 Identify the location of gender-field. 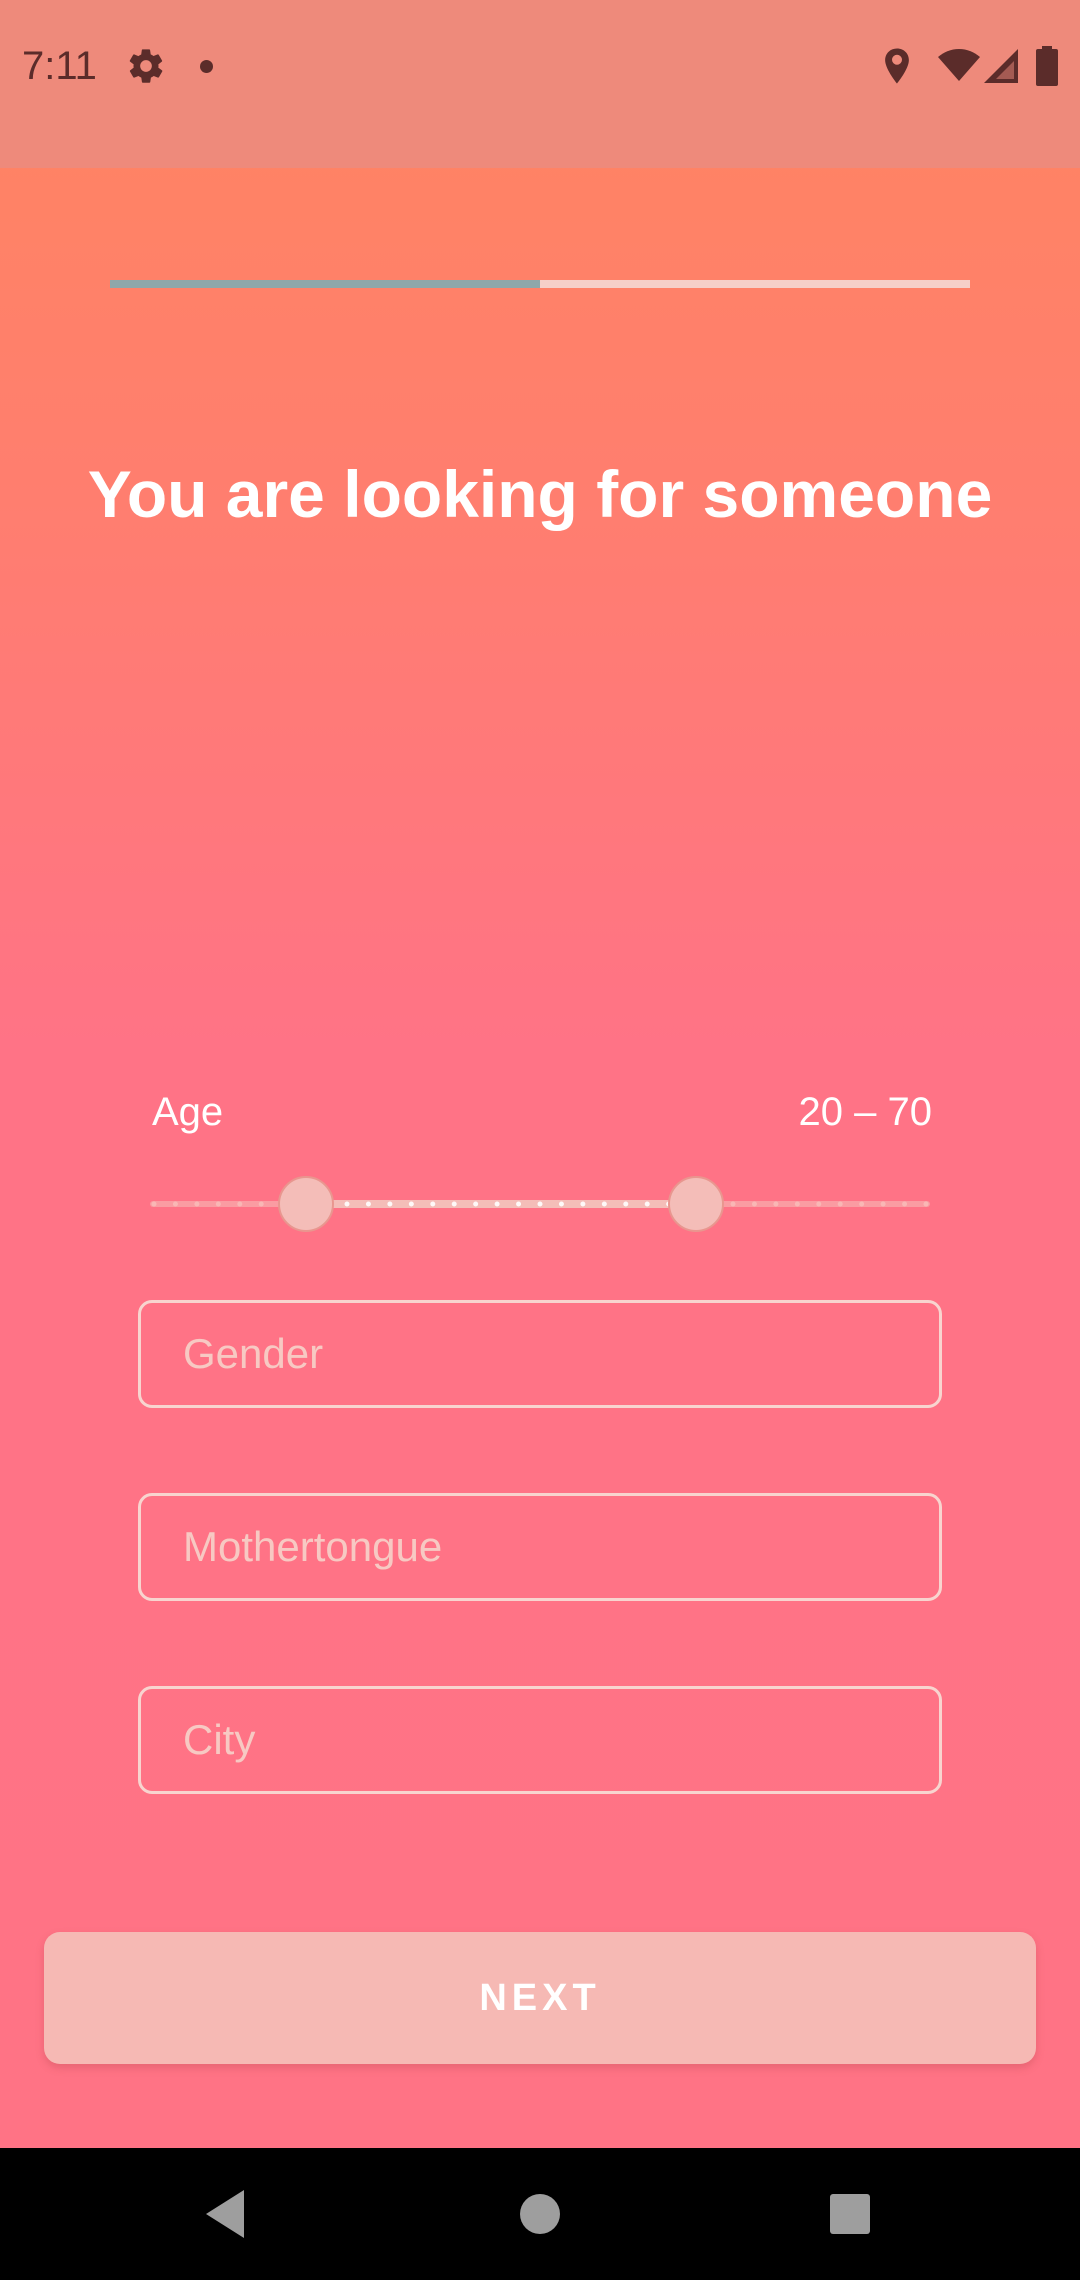
(540, 1354).